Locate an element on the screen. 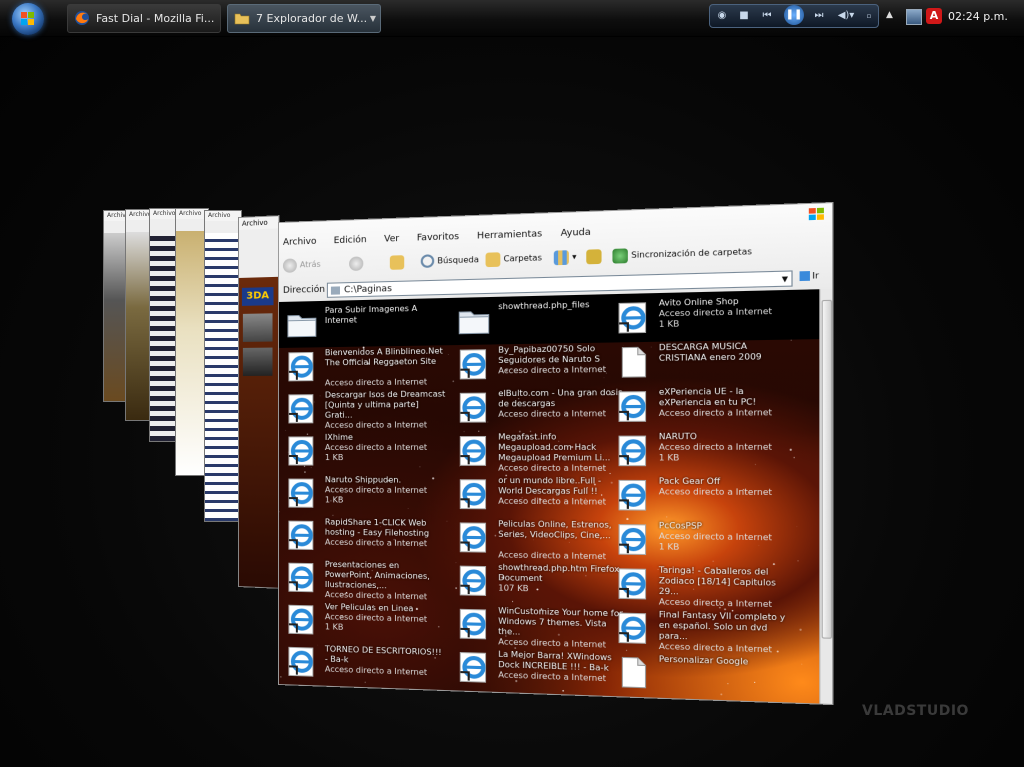  views-button: ▾ is located at coordinates (565, 257).